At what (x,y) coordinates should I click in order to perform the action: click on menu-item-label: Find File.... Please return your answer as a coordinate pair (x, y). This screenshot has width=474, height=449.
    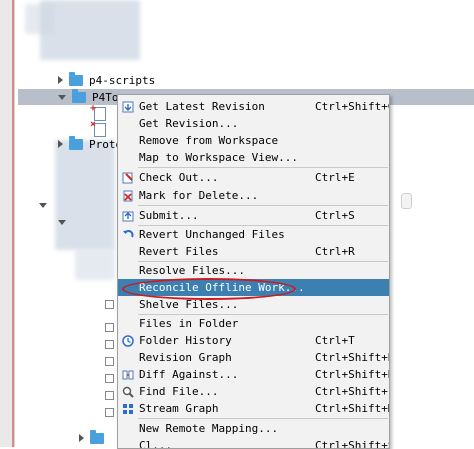
    Looking at the image, I should click on (179, 391).